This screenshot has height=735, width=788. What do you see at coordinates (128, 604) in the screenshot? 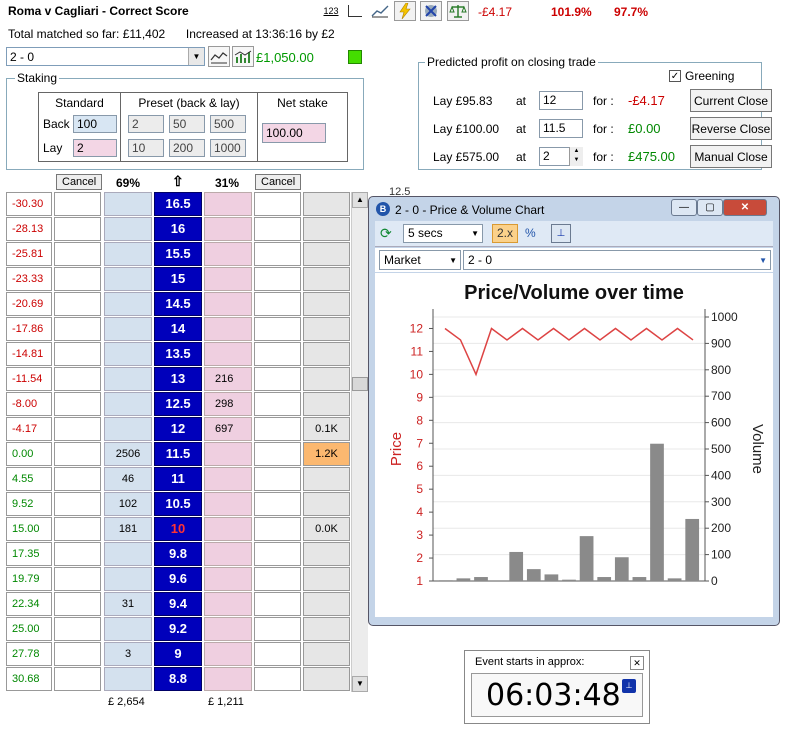
I see `back-amount-cell: 31` at bounding box center [128, 604].